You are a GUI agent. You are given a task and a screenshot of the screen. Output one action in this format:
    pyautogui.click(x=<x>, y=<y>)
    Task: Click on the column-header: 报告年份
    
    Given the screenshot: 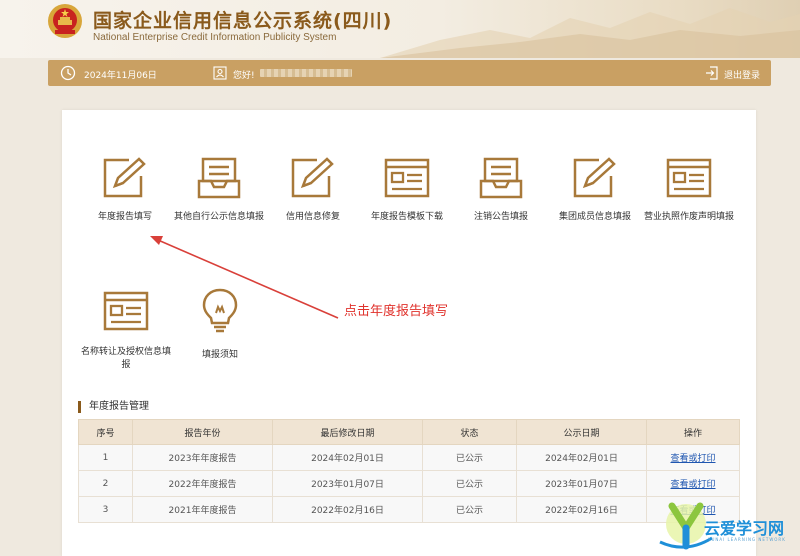 What is the action you would take?
    pyautogui.click(x=202, y=432)
    